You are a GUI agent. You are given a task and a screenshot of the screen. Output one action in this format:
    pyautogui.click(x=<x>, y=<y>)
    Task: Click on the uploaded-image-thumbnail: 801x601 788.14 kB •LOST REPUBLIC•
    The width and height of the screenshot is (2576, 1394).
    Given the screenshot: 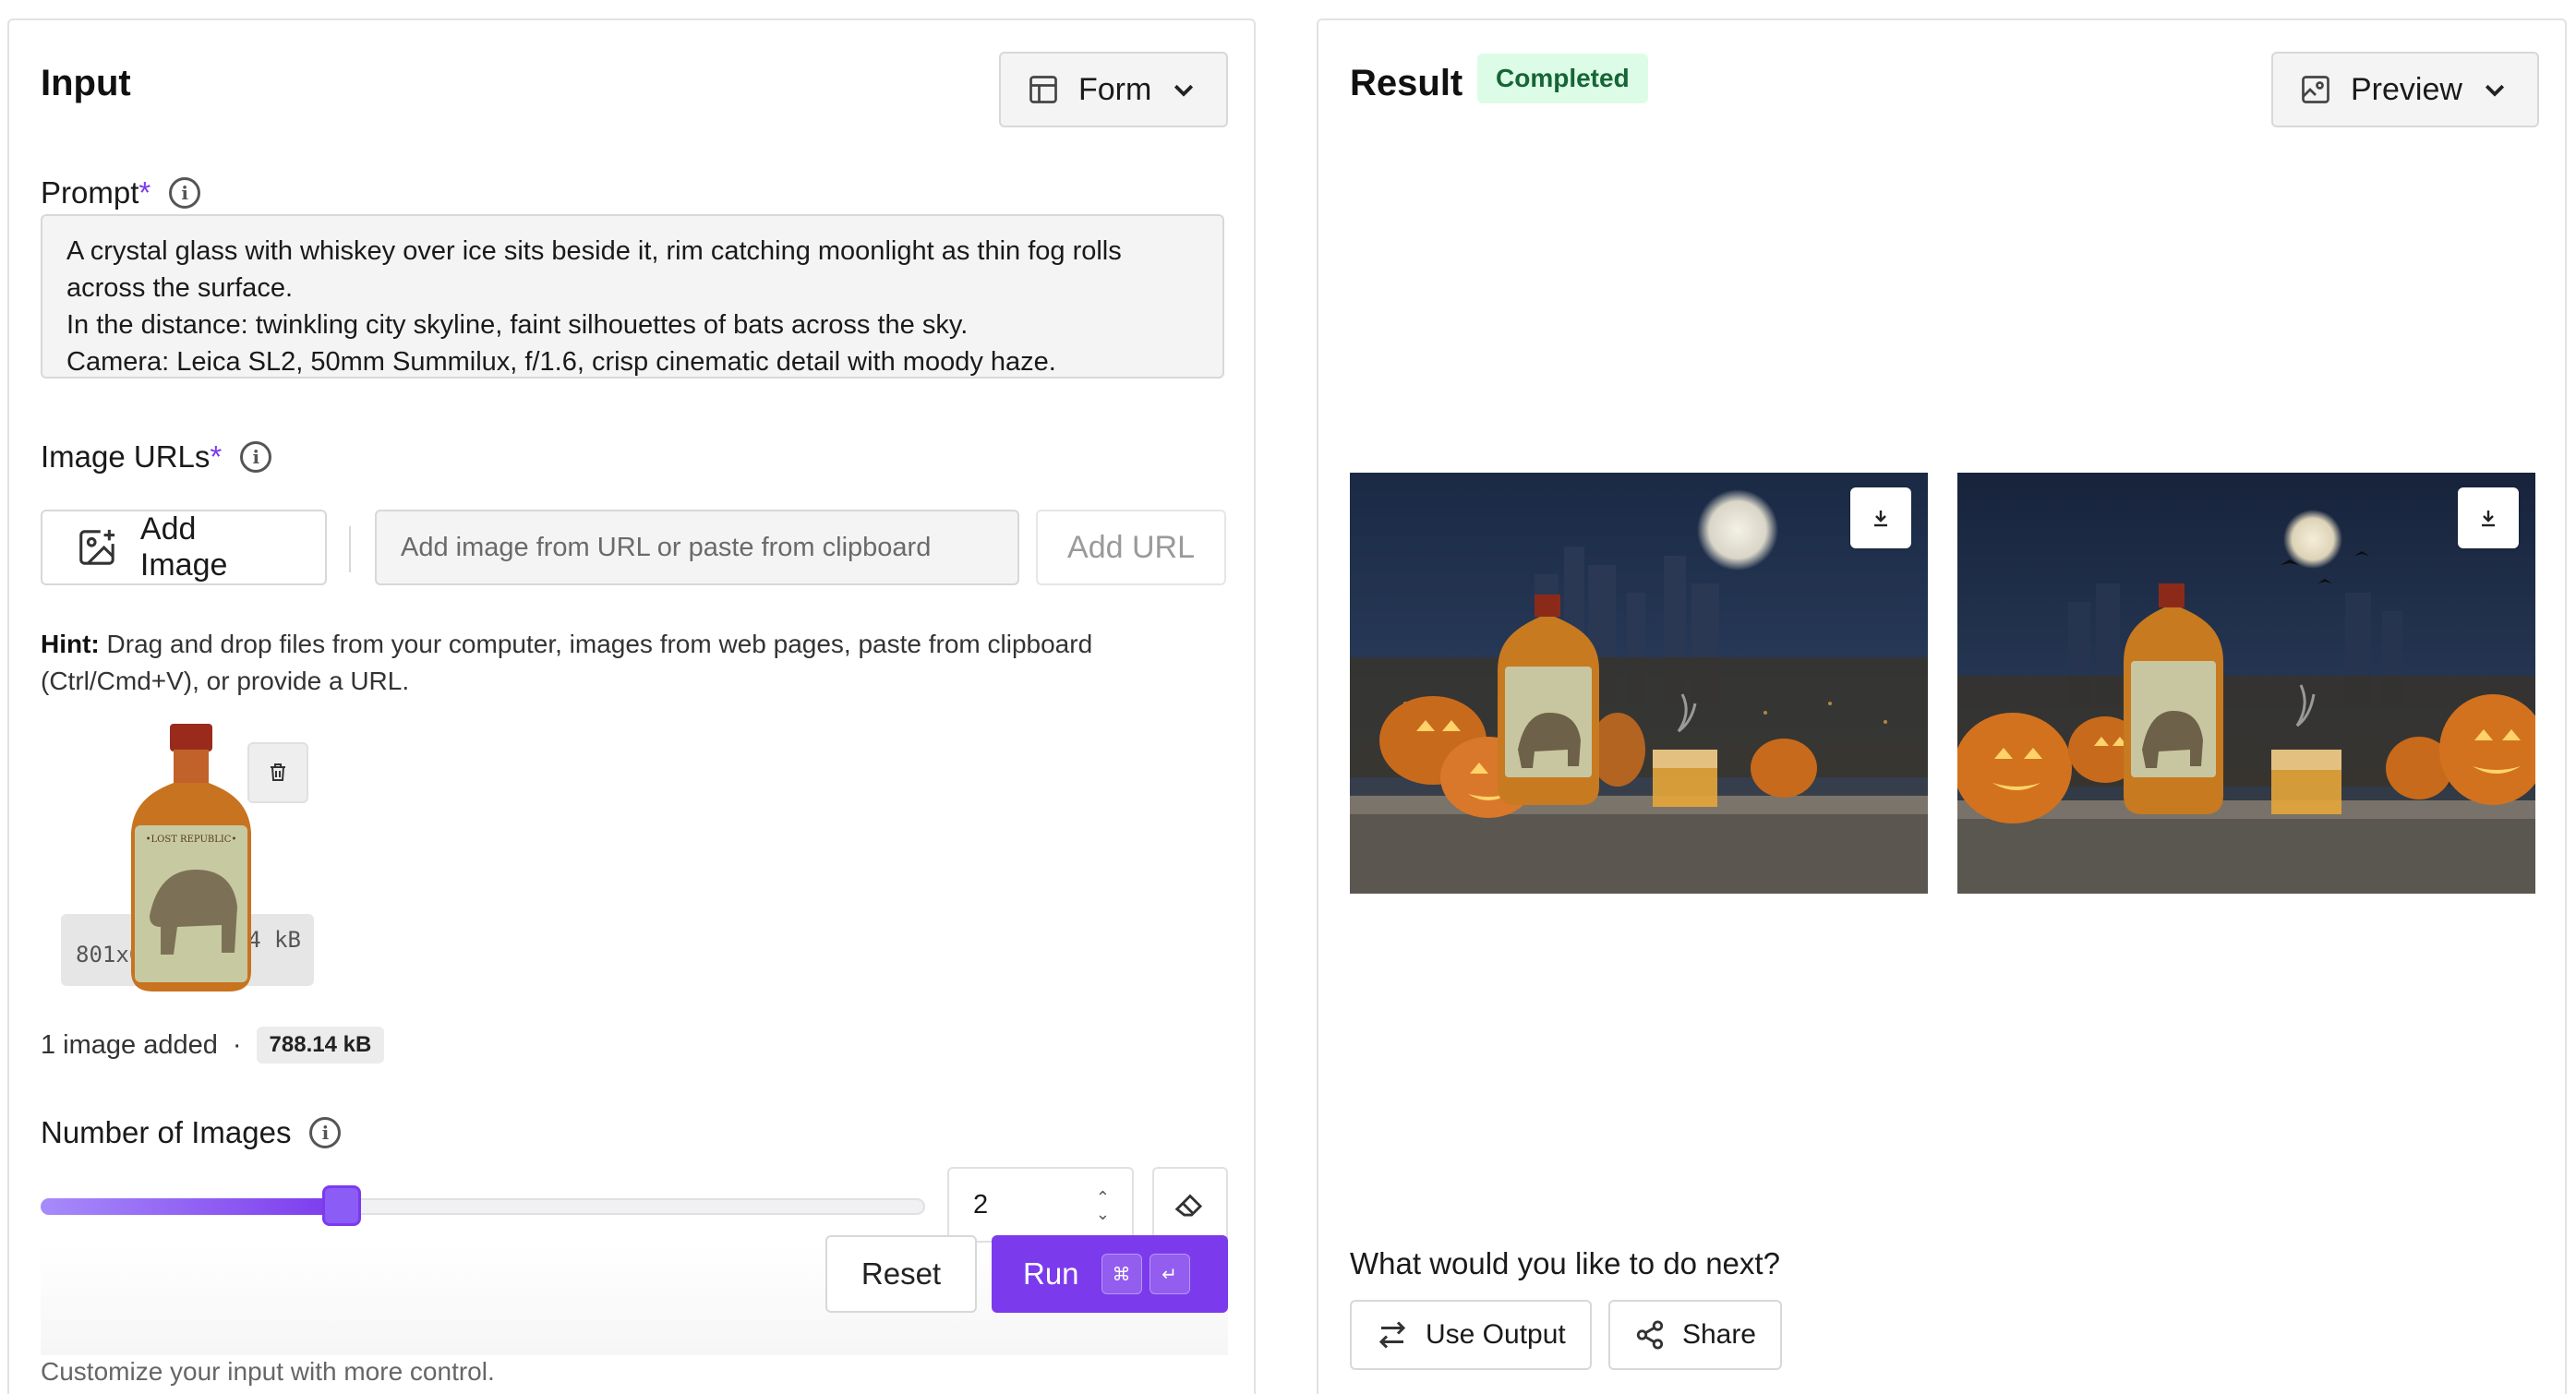 What is the action you would take?
    pyautogui.click(x=190, y=860)
    